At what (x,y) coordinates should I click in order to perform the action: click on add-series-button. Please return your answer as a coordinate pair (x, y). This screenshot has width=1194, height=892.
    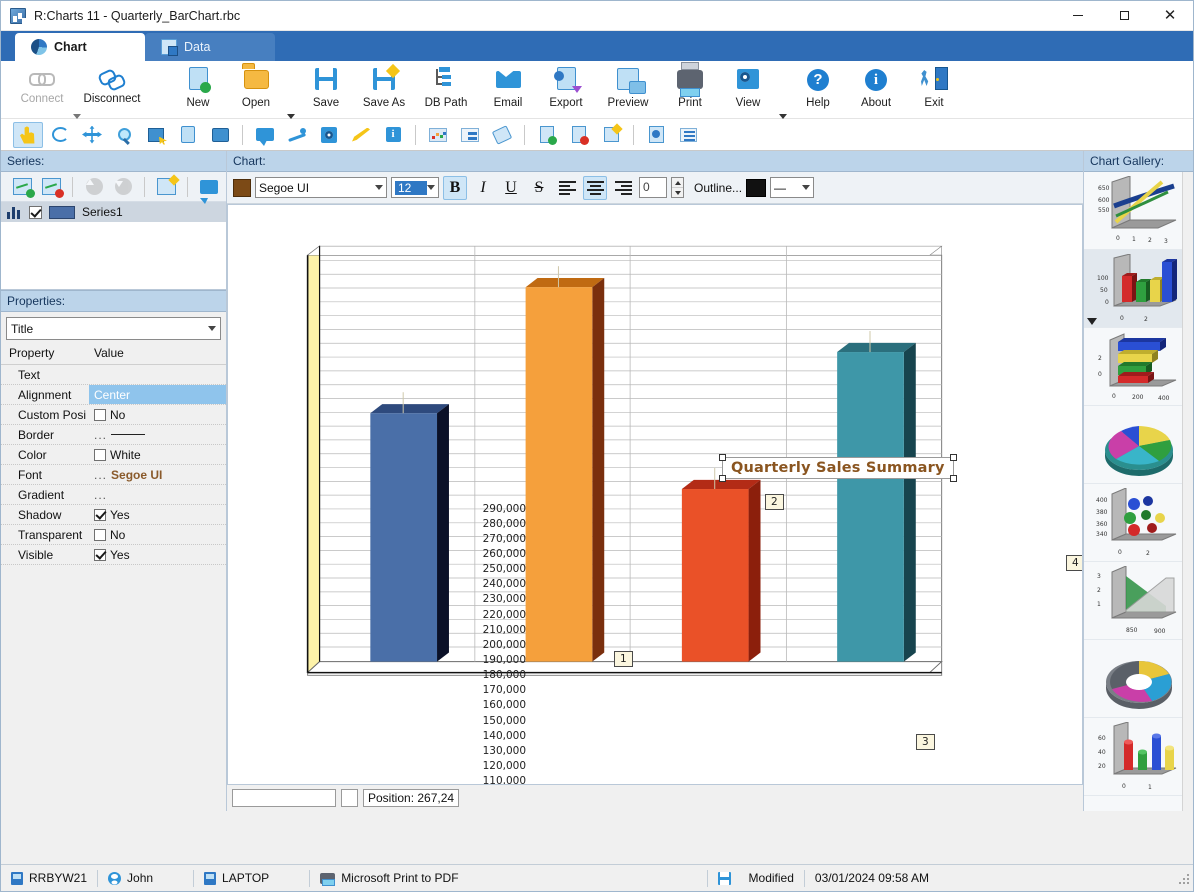
    Looking at the image, I should click on (22, 187).